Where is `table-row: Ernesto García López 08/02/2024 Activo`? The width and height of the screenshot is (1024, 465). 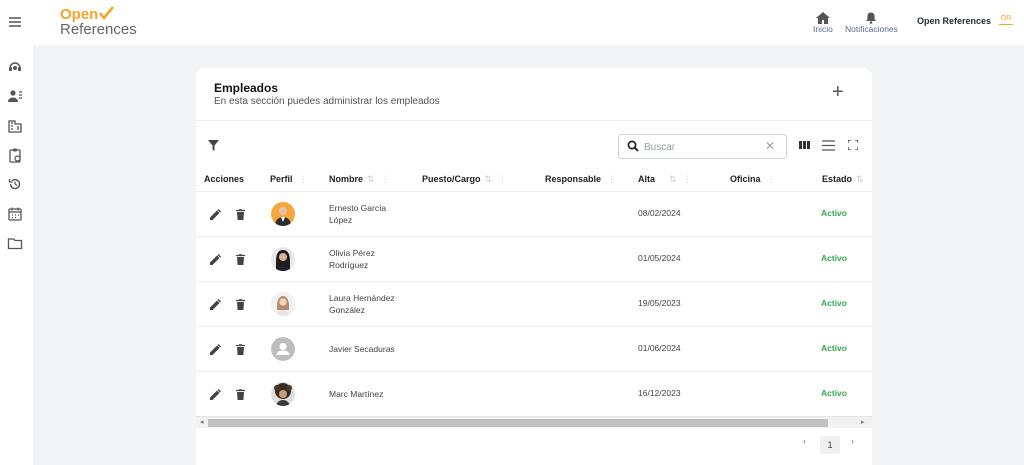 table-row: Ernesto García López 08/02/2024 Activo is located at coordinates (534, 213).